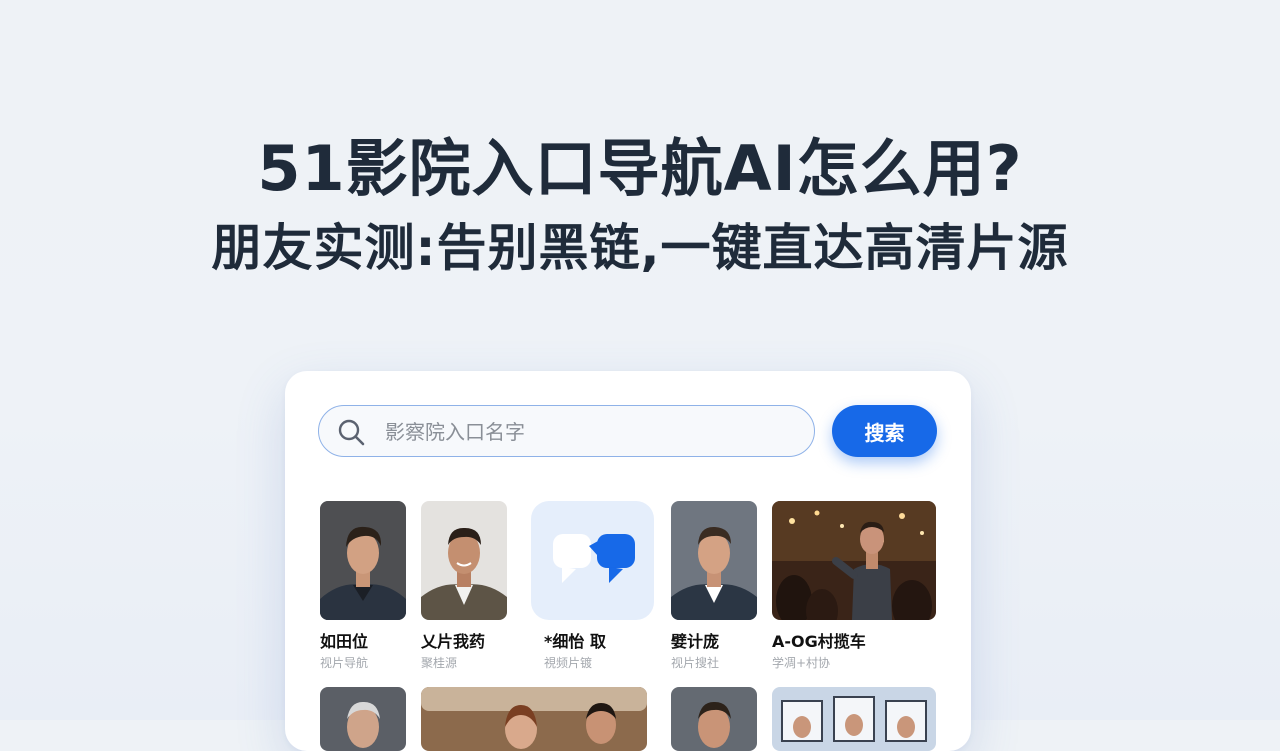 The image size is (1280, 751). I want to click on result-title: A-OG村揽车, so click(819, 641).